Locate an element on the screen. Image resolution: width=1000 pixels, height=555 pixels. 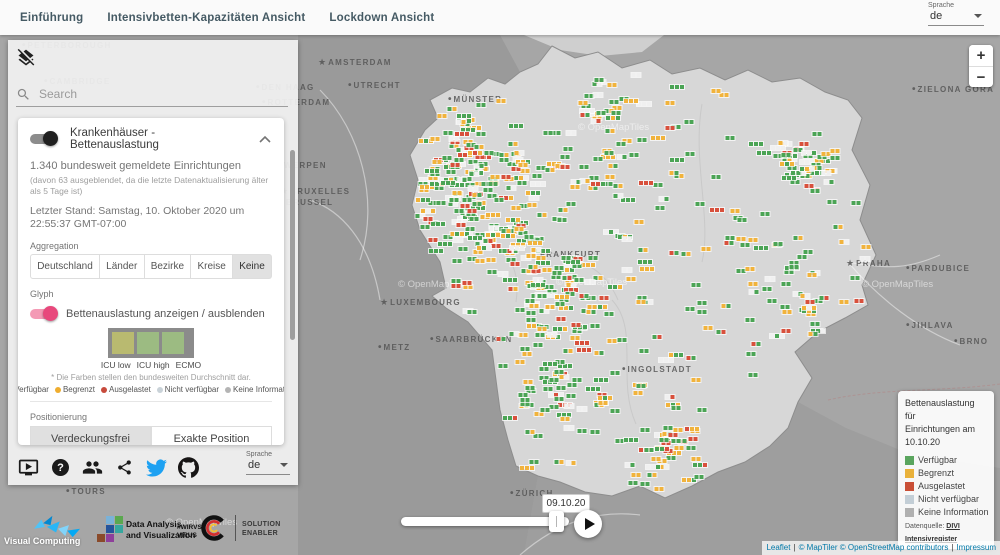
search-bar is located at coordinates (152, 94).